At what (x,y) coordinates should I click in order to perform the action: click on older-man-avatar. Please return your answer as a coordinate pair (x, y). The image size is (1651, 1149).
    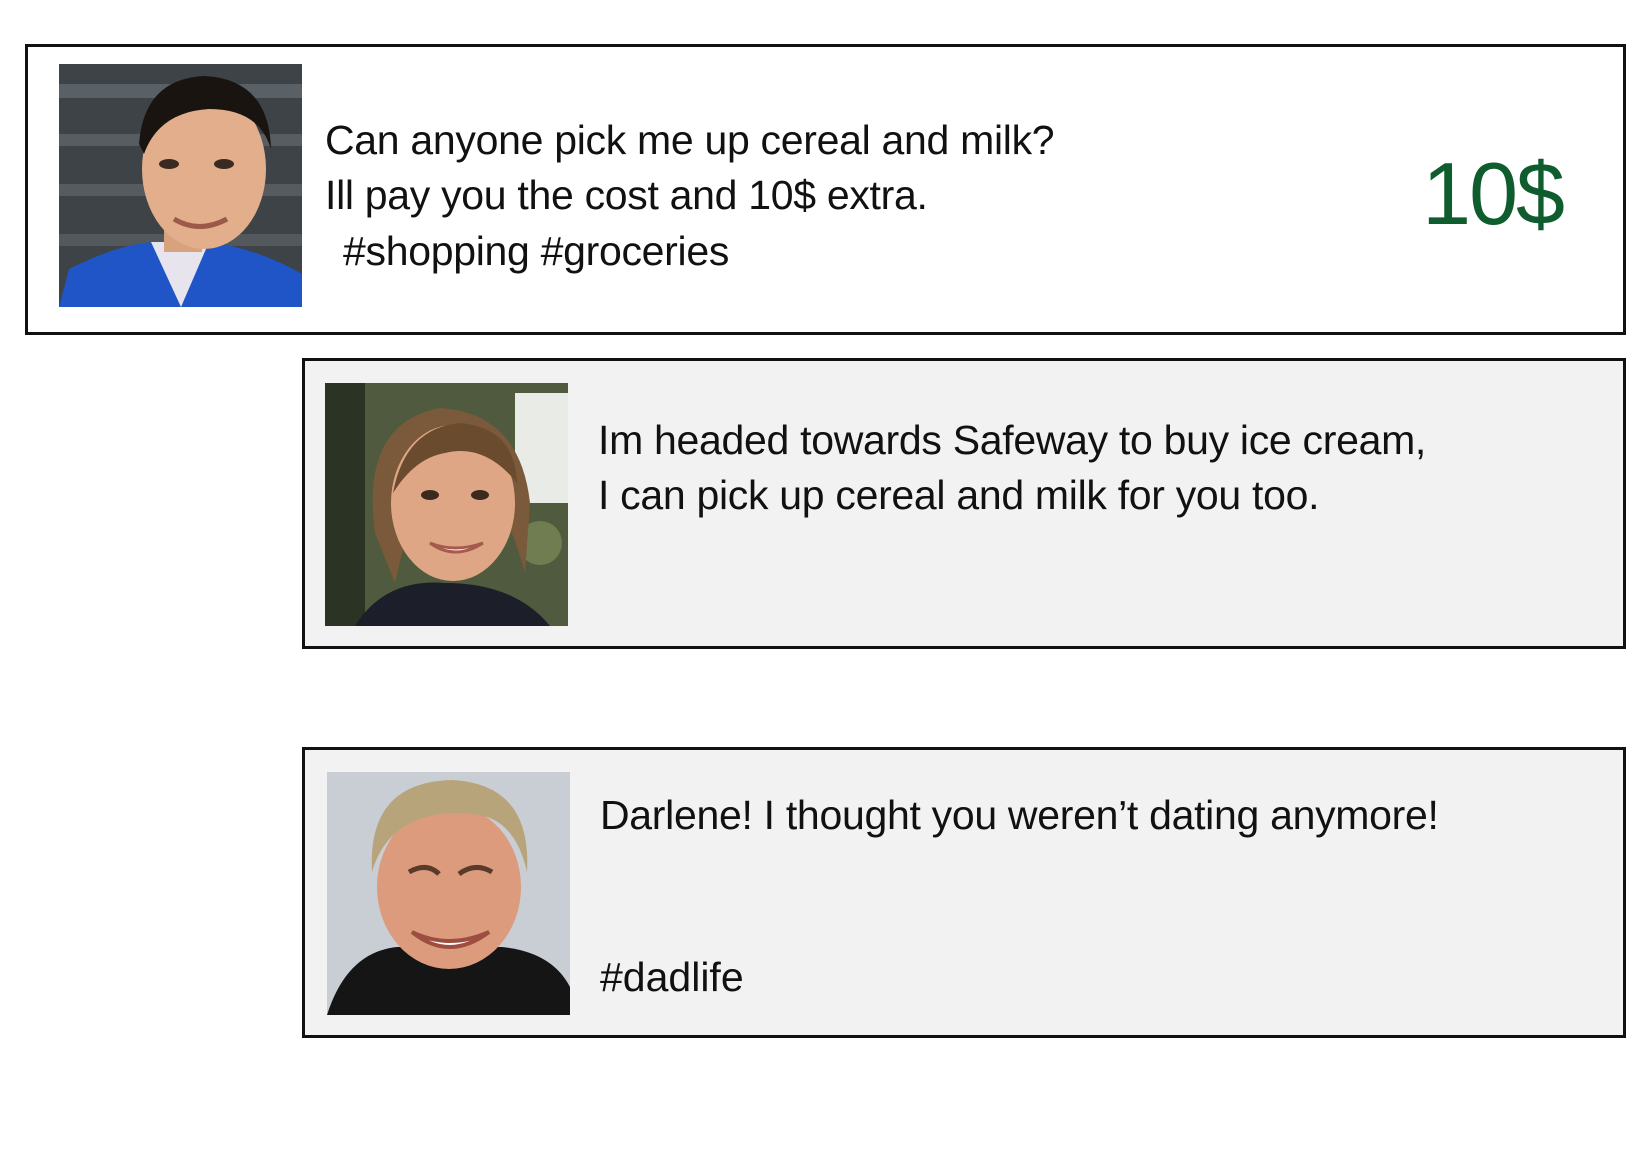
    Looking at the image, I should click on (448, 893).